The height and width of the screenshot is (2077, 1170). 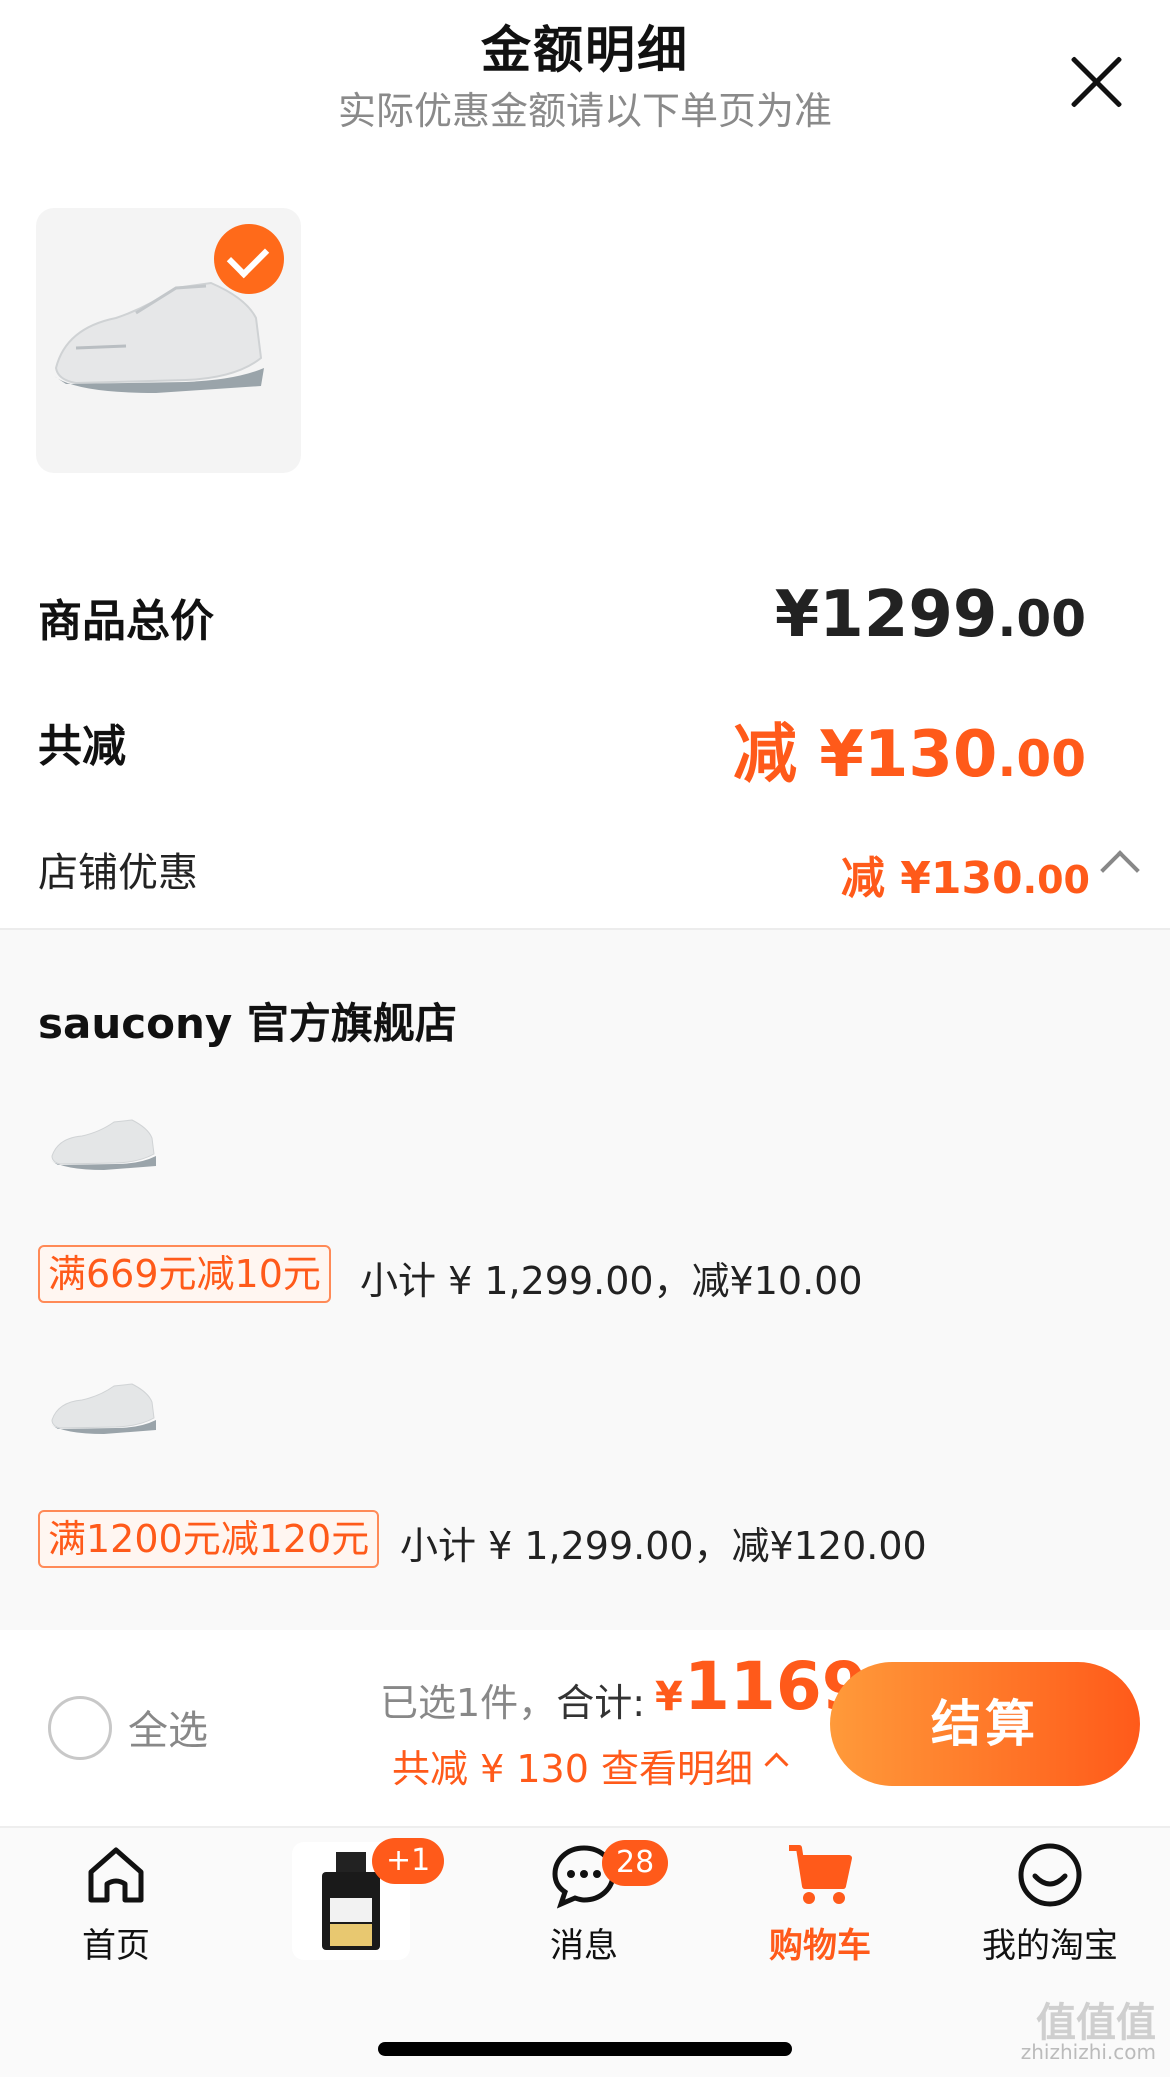 What do you see at coordinates (116, 1946) in the screenshot?
I see `tab-label: 首页` at bounding box center [116, 1946].